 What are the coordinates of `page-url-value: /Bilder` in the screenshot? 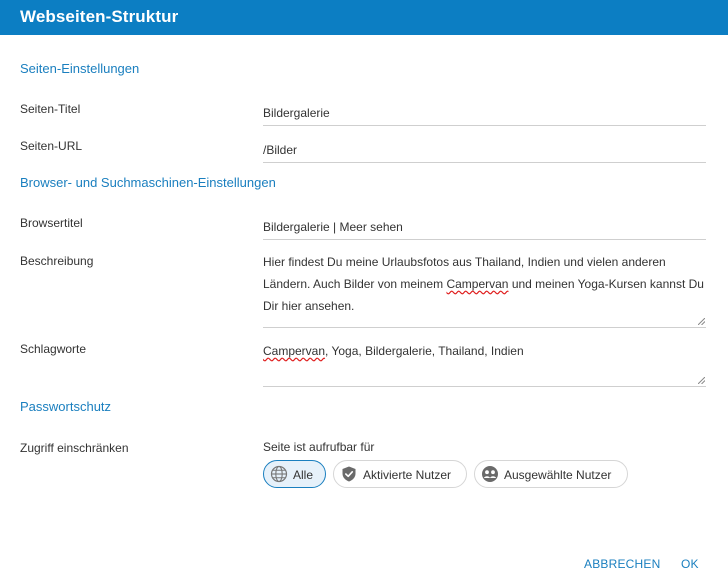 It's located at (280, 150).